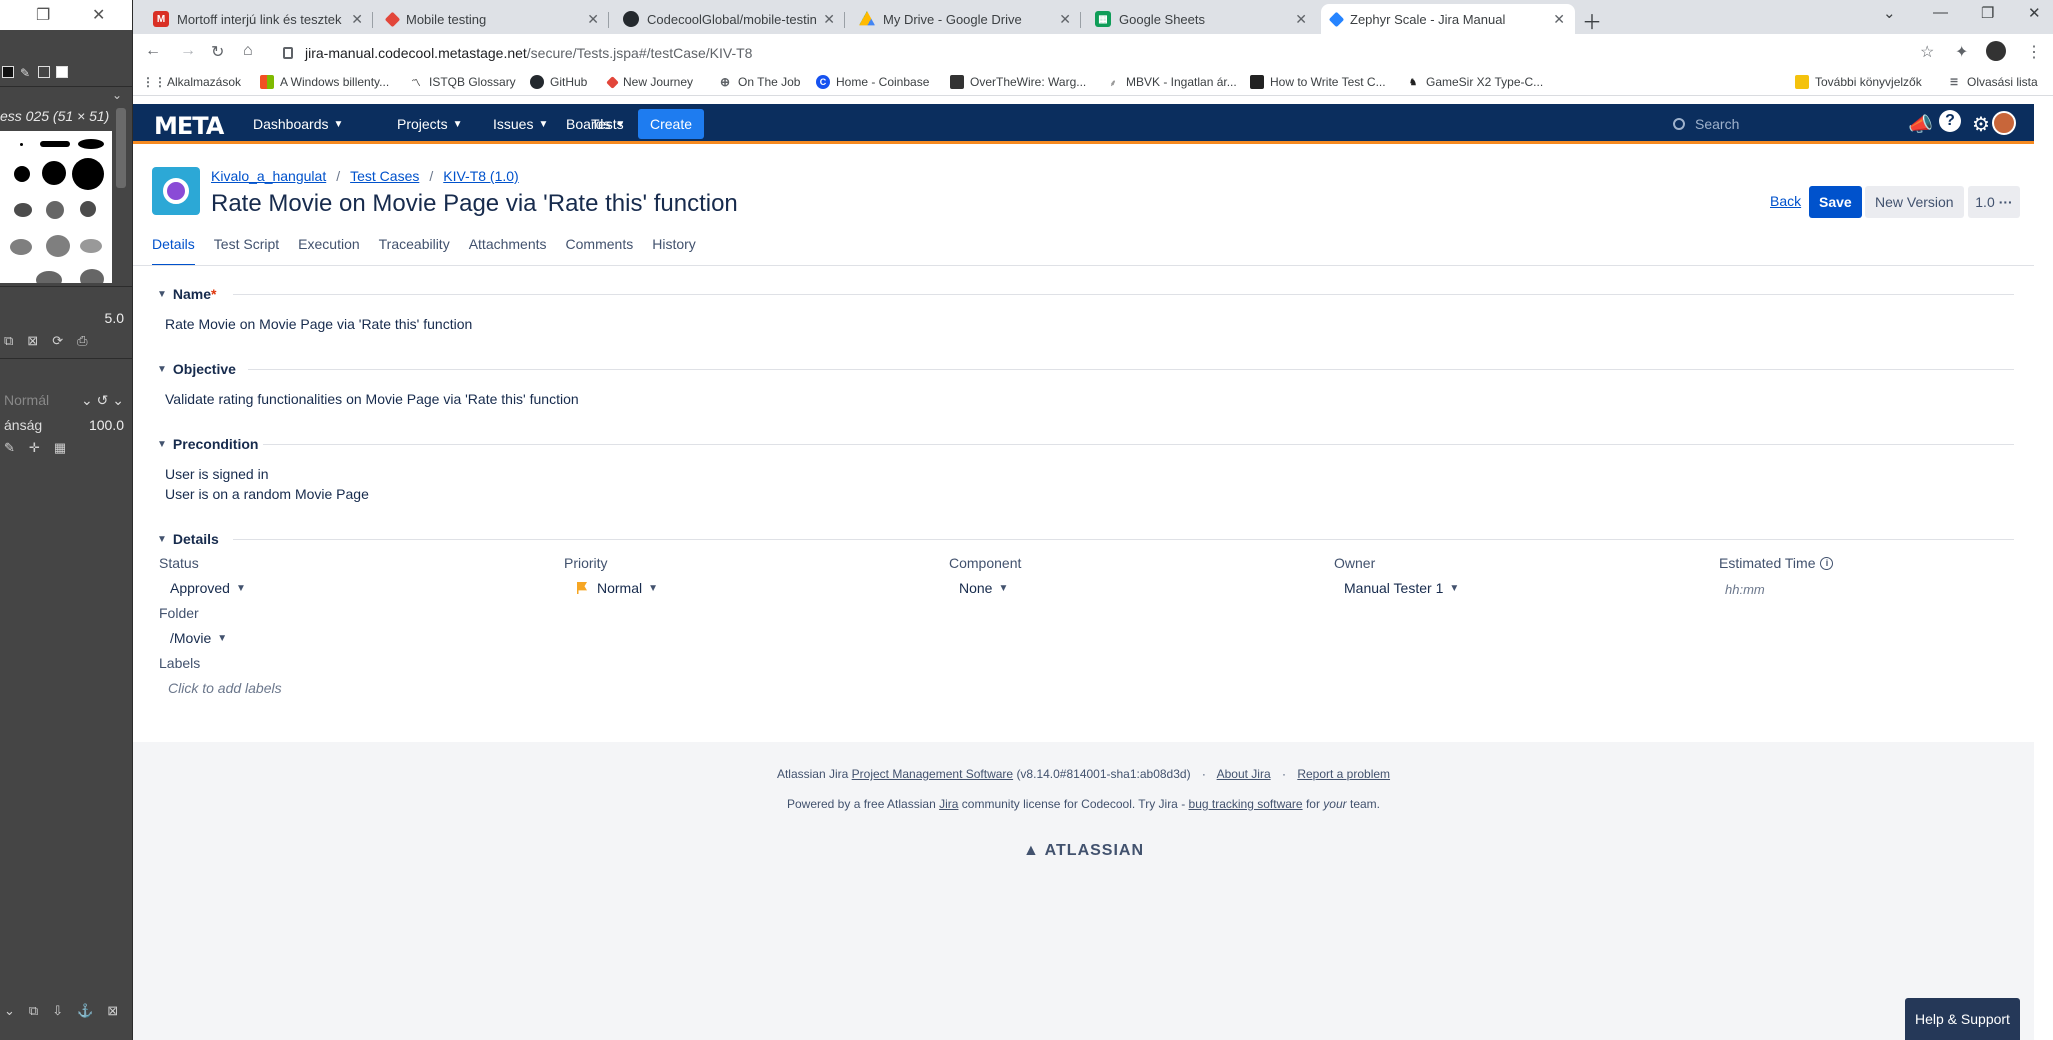  Describe the element at coordinates (872, 82) in the screenshot. I see `bookmark-coinbase: C Home - Coinbase` at that location.